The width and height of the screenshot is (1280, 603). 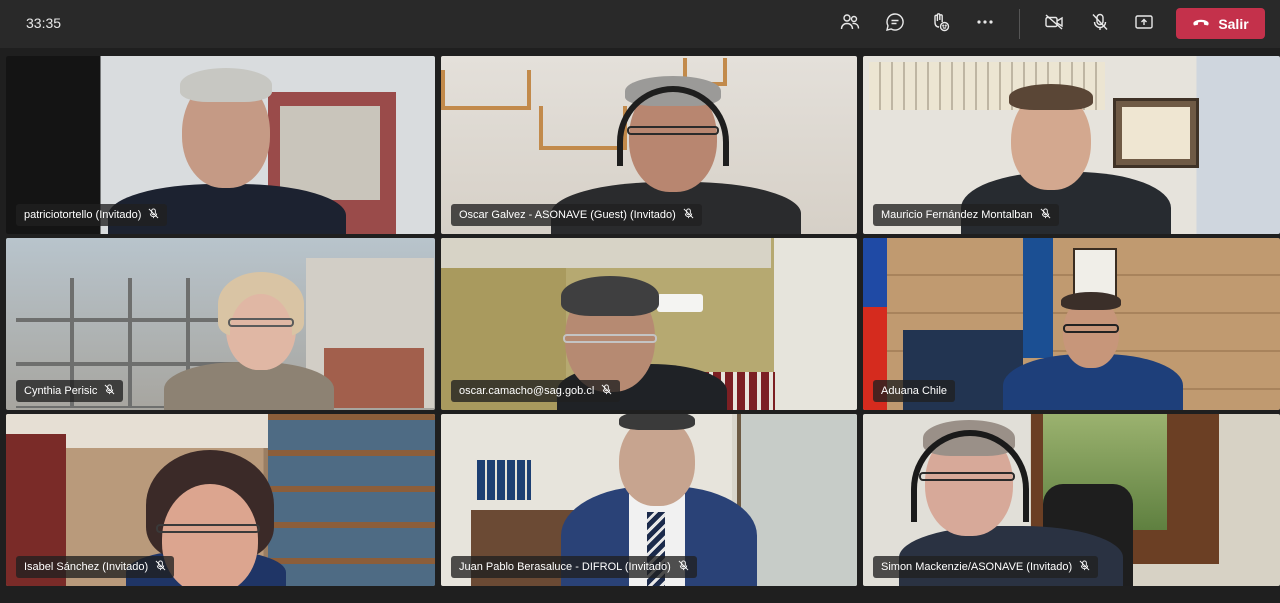 I want to click on participant-name-tag: Aduana Chile, so click(x=914, y=391).